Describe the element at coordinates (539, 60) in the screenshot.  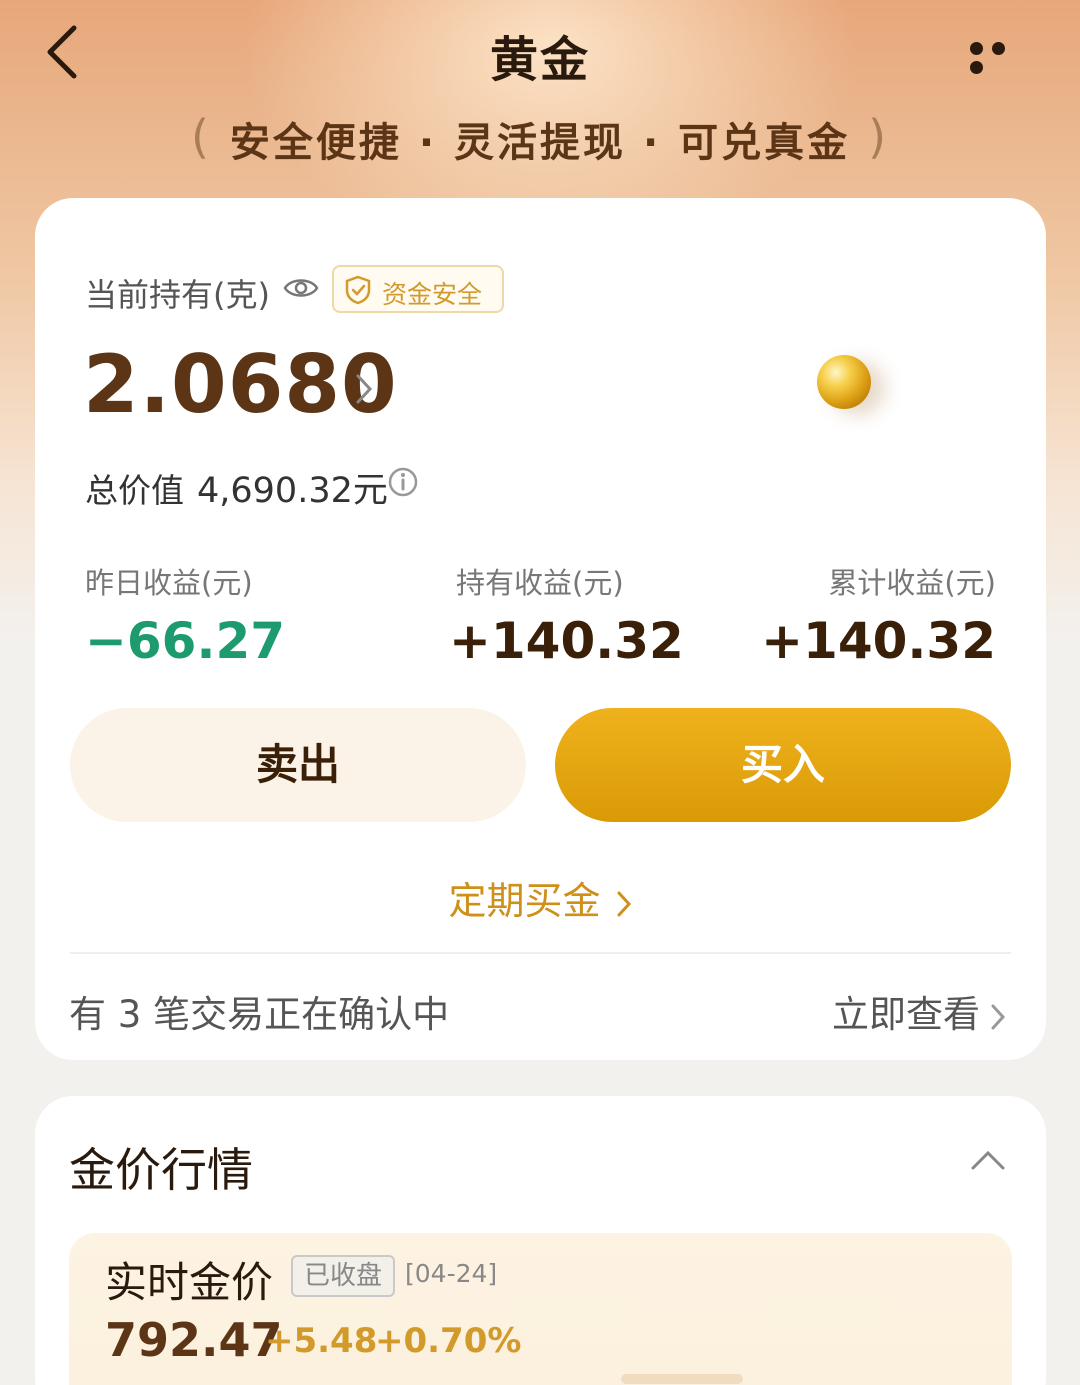
I see `page-title: 黄金` at that location.